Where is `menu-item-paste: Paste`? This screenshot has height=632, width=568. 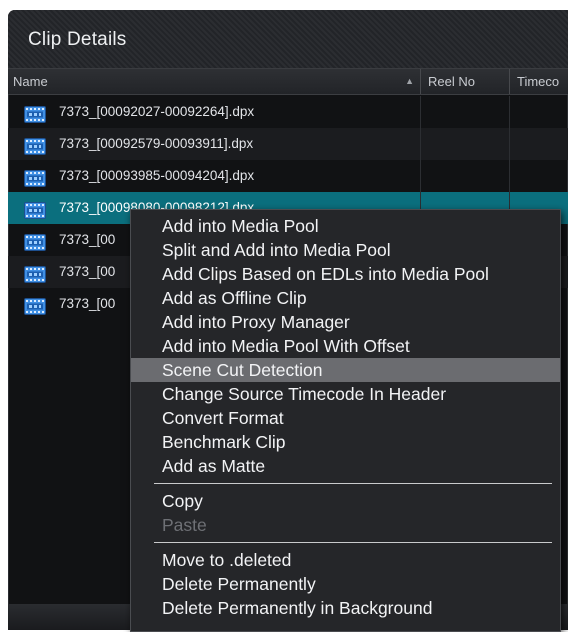
menu-item-paste: Paste is located at coordinates (184, 525).